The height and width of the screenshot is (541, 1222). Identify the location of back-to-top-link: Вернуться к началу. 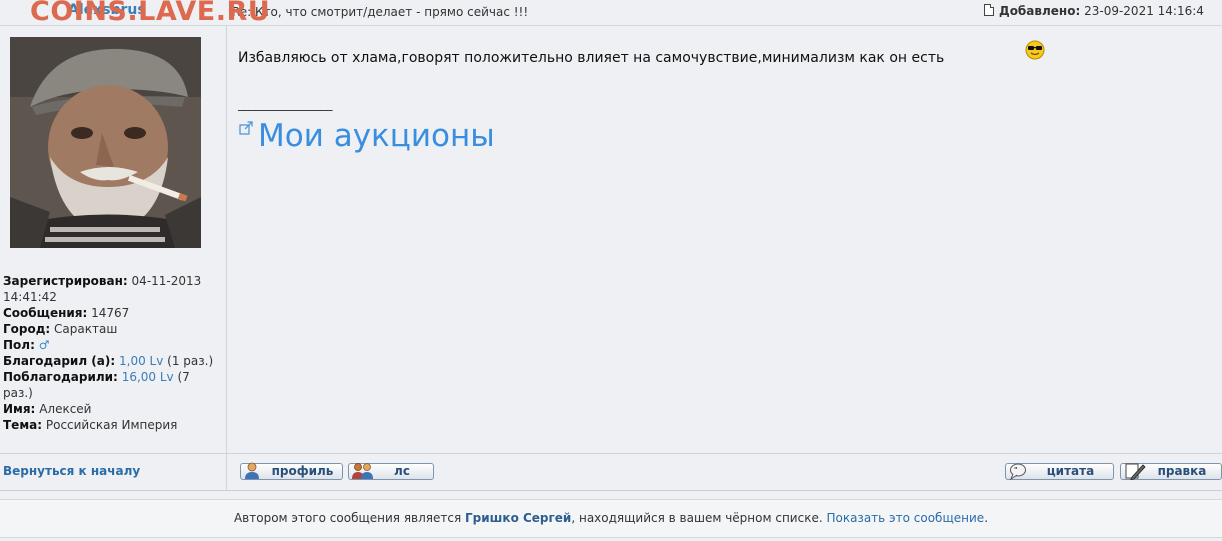
(71, 471).